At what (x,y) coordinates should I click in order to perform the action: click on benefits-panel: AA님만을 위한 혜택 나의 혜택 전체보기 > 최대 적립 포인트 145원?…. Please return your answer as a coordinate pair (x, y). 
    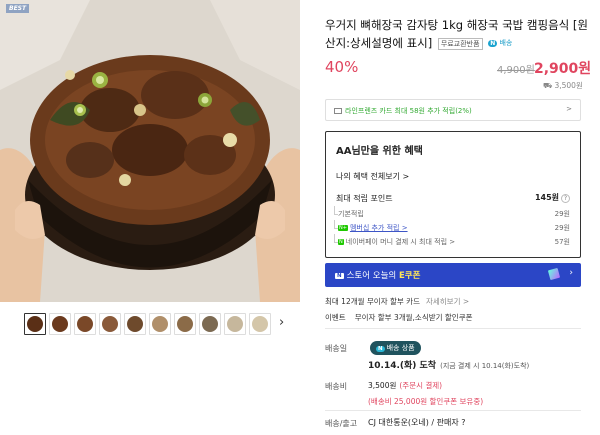
    Looking at the image, I should click on (453, 194).